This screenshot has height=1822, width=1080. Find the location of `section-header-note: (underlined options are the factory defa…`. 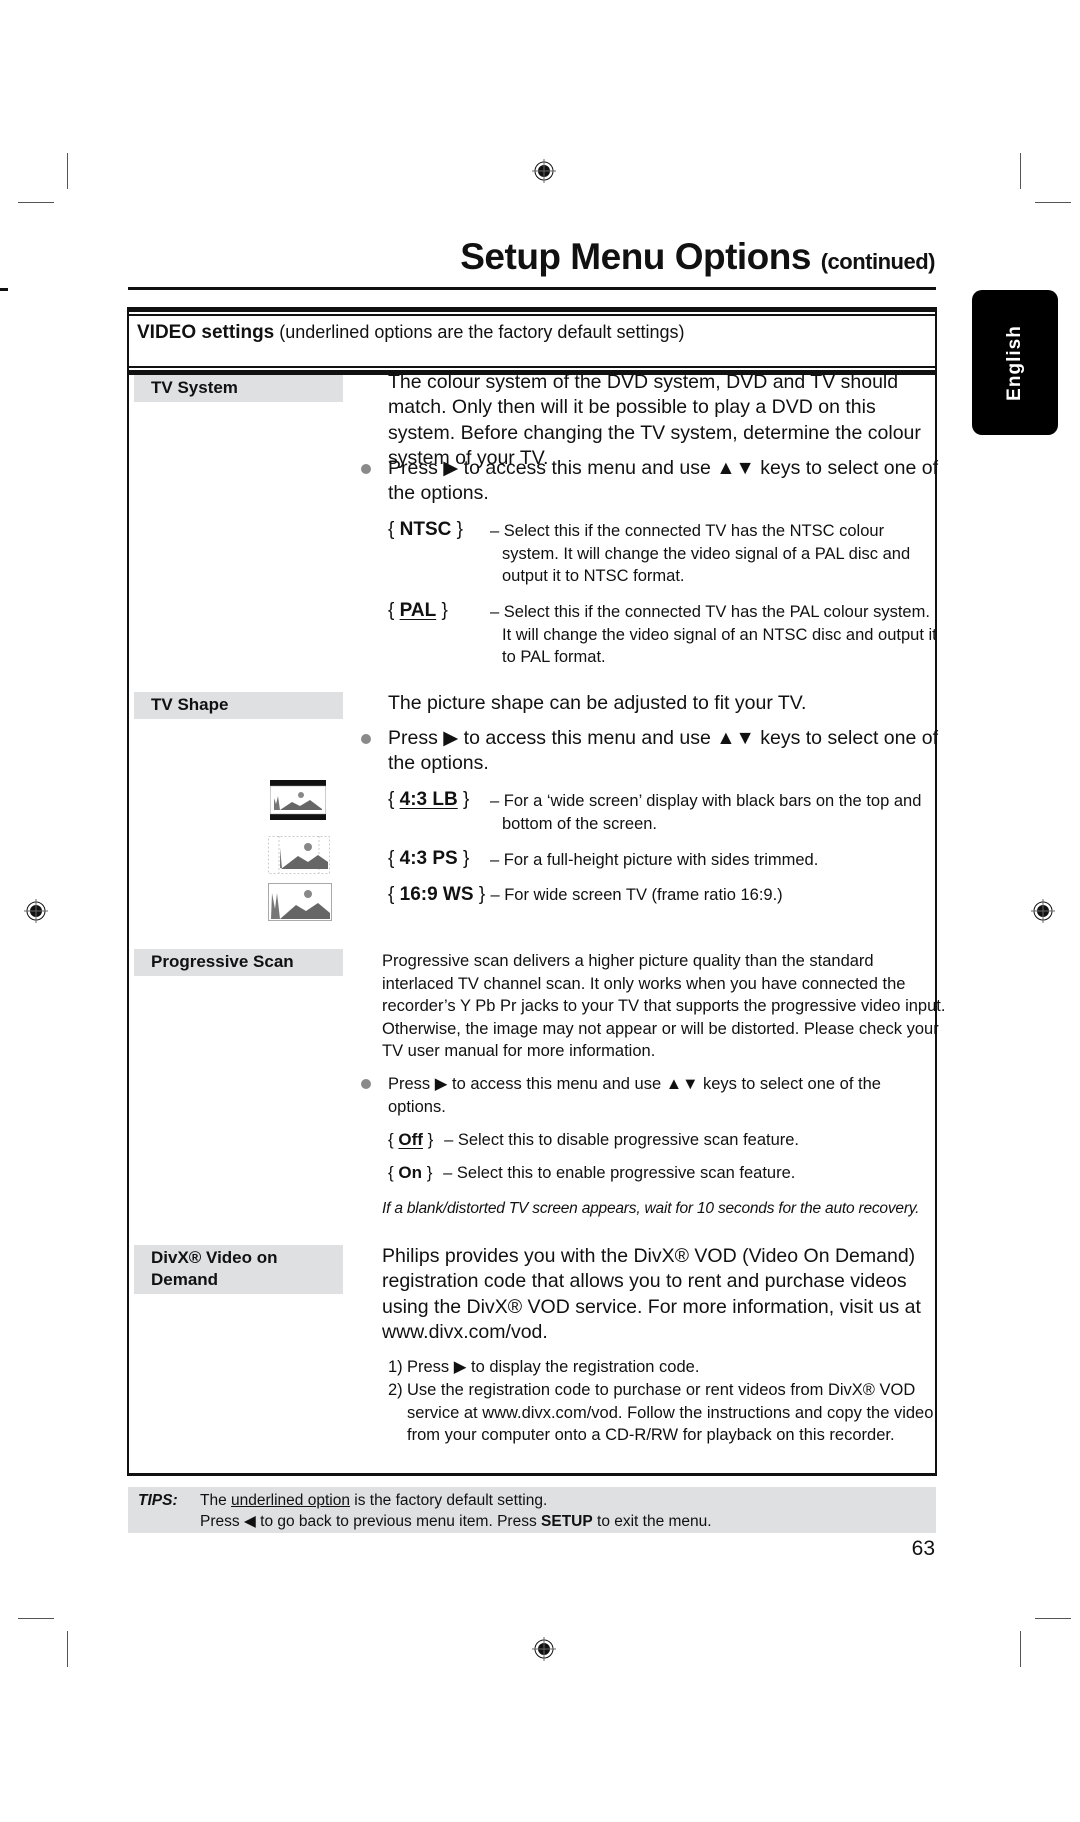

section-header-note: (underlined options are the factory defa… is located at coordinates (482, 332).